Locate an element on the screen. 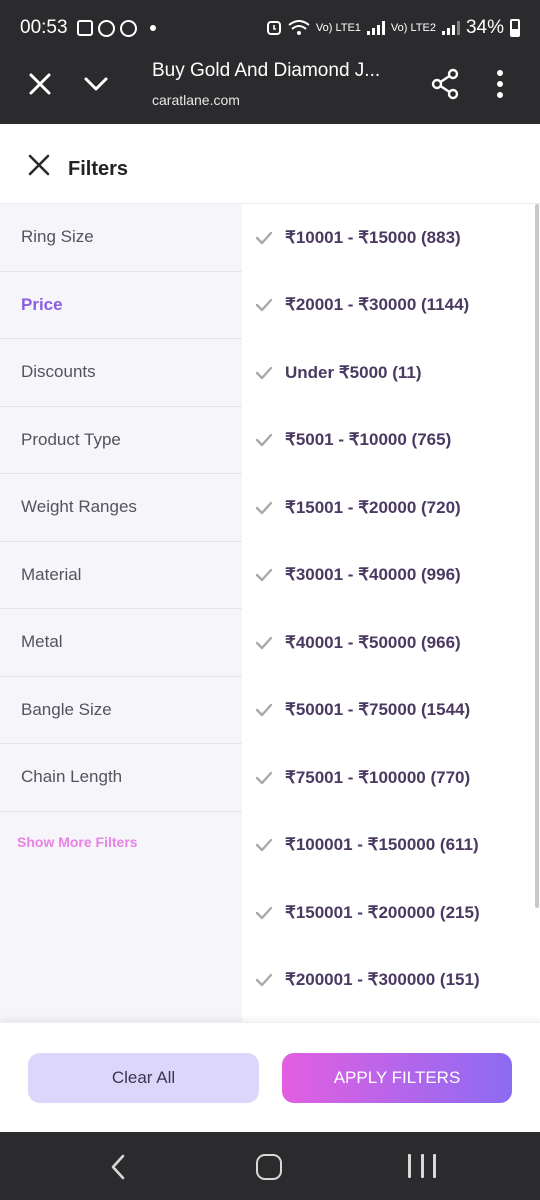  gallery-icon is located at coordinates (84, 28).